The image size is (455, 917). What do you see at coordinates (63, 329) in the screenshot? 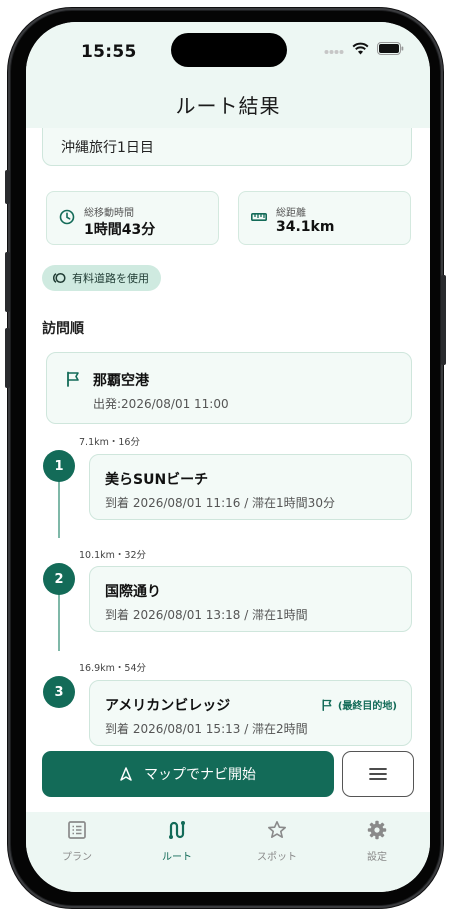
I see `visit-order-heading: 訪問順` at bounding box center [63, 329].